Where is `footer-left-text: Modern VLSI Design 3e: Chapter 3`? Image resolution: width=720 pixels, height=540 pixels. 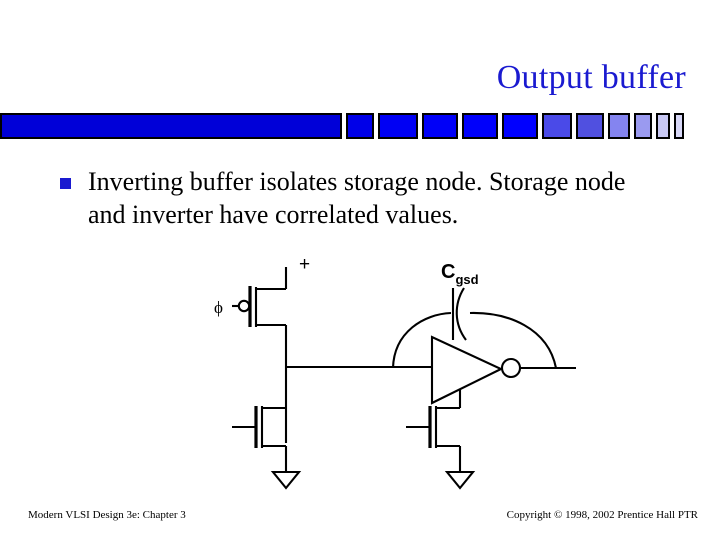
footer-left-text: Modern VLSI Design 3e: Chapter 3 is located at coordinates (107, 515).